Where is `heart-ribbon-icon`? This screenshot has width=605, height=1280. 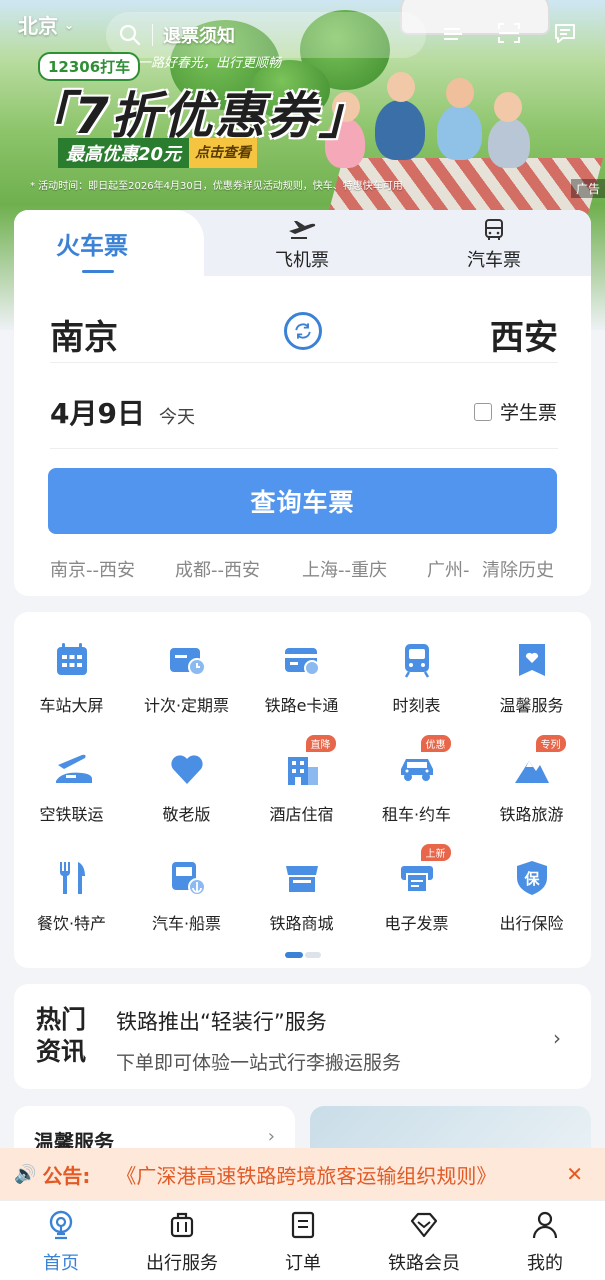
heart-ribbon-icon is located at coordinates (531, 660).